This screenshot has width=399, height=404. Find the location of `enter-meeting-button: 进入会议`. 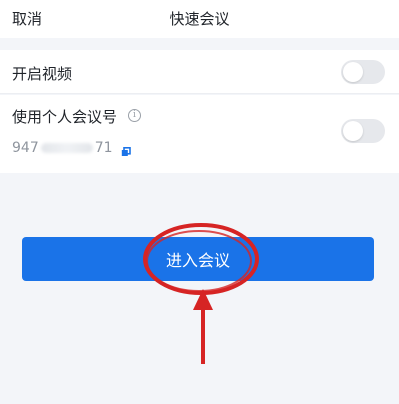

enter-meeting-button: 进入会议 is located at coordinates (198, 259).